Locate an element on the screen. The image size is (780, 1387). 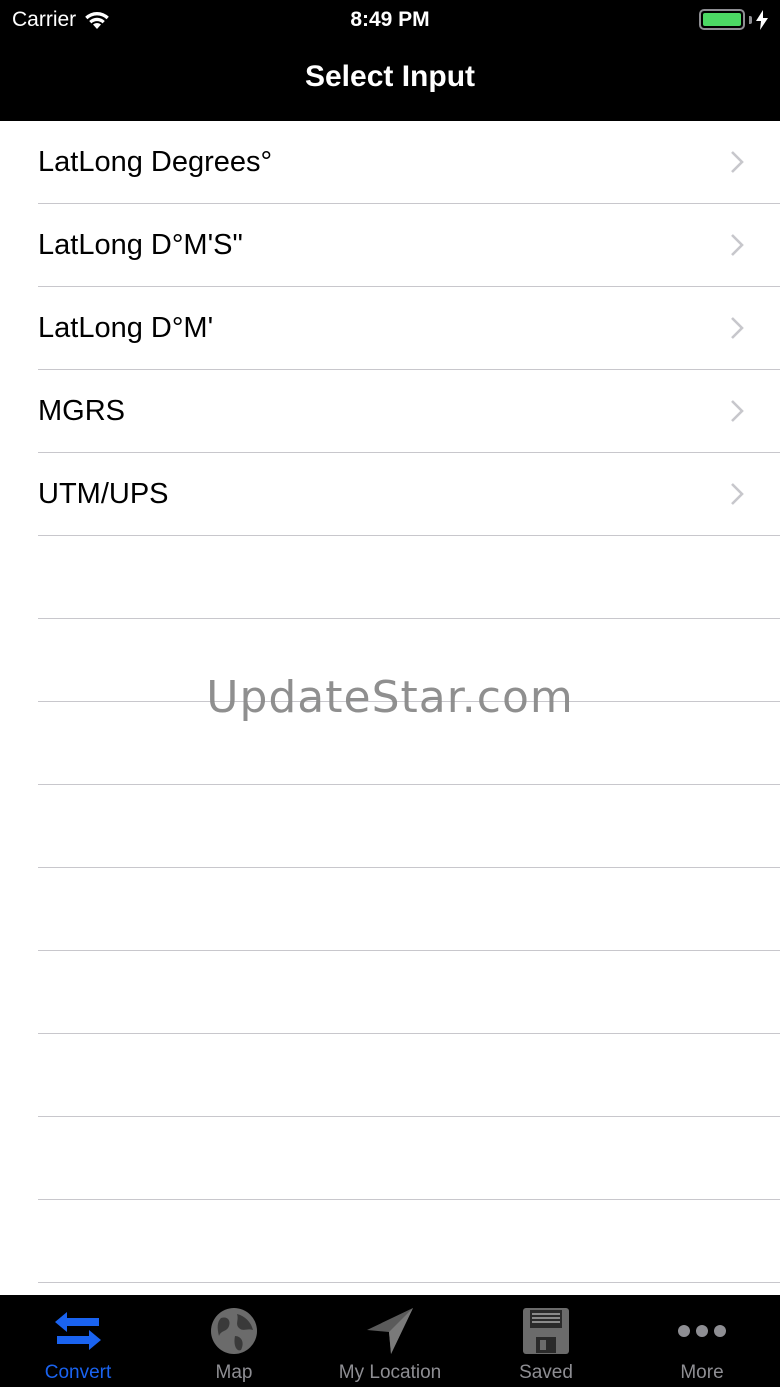
battery-indicator is located at coordinates (733, 19).